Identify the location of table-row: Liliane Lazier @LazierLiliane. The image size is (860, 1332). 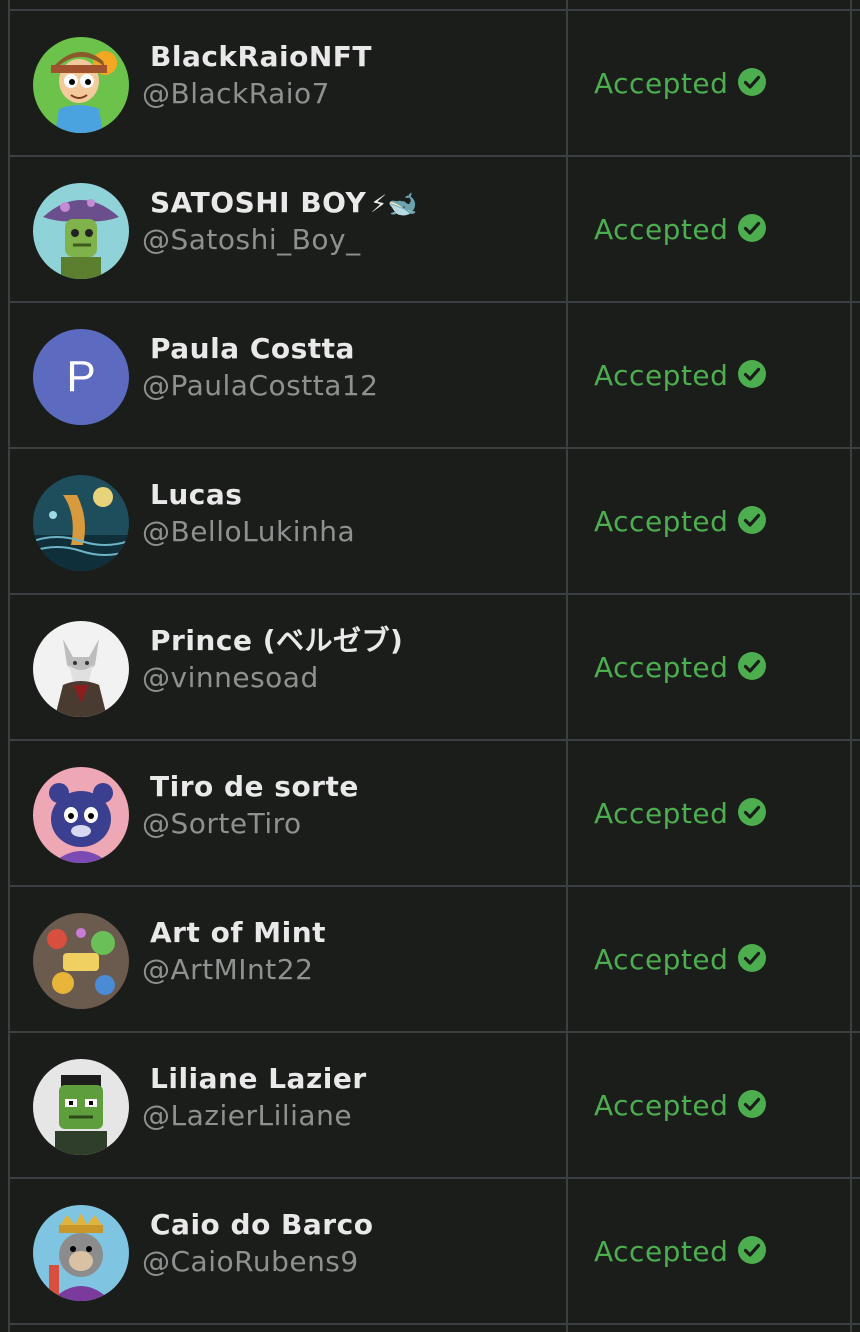
(288, 1105).